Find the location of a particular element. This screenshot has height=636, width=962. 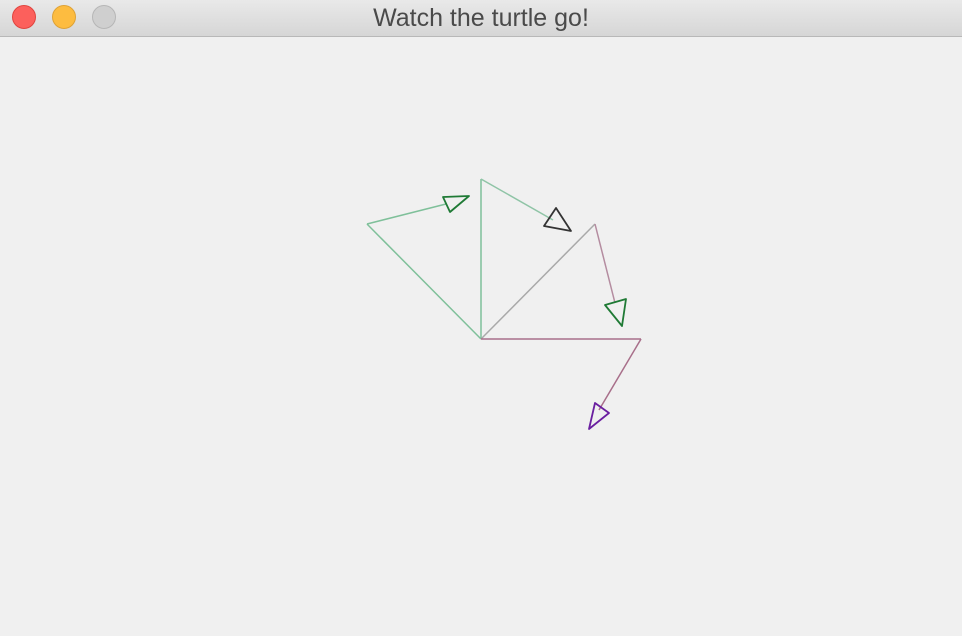

turtle-drawing is located at coordinates (504, 304).